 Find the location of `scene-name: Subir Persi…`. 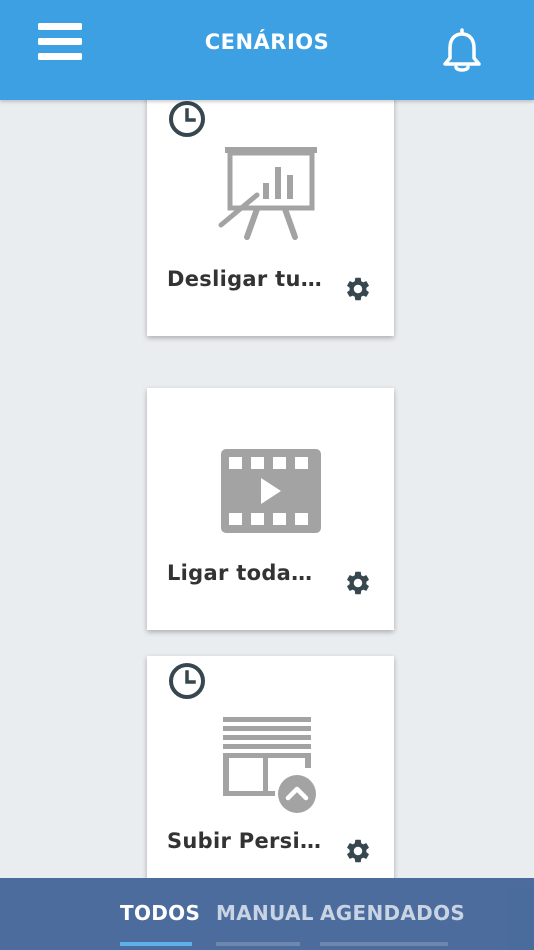

scene-name: Subir Persi… is located at coordinates (244, 841).